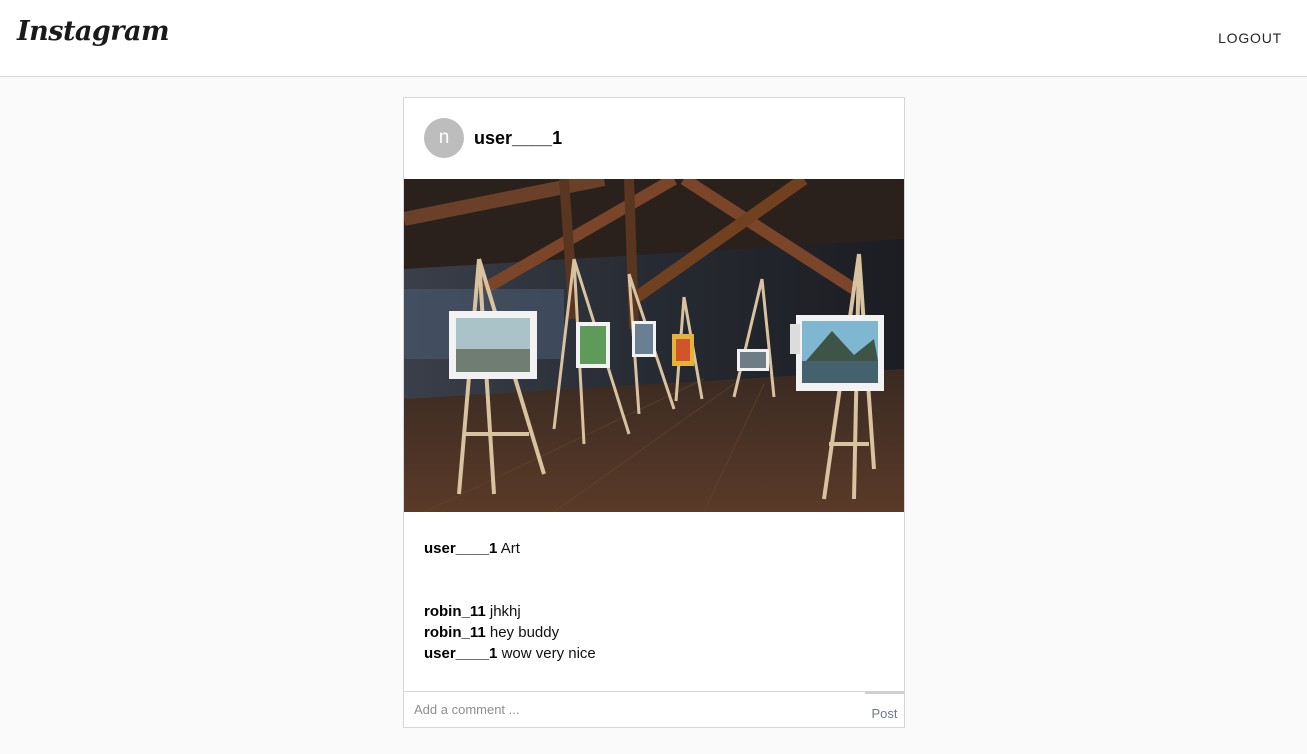 The width and height of the screenshot is (1307, 754). What do you see at coordinates (518, 138) in the screenshot?
I see `post-username: user____1` at bounding box center [518, 138].